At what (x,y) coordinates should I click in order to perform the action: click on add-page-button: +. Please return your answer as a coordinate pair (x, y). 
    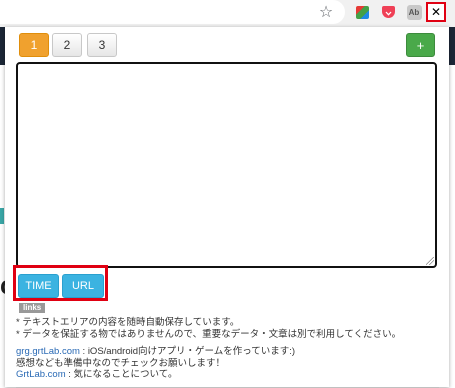
    Looking at the image, I should click on (420, 45).